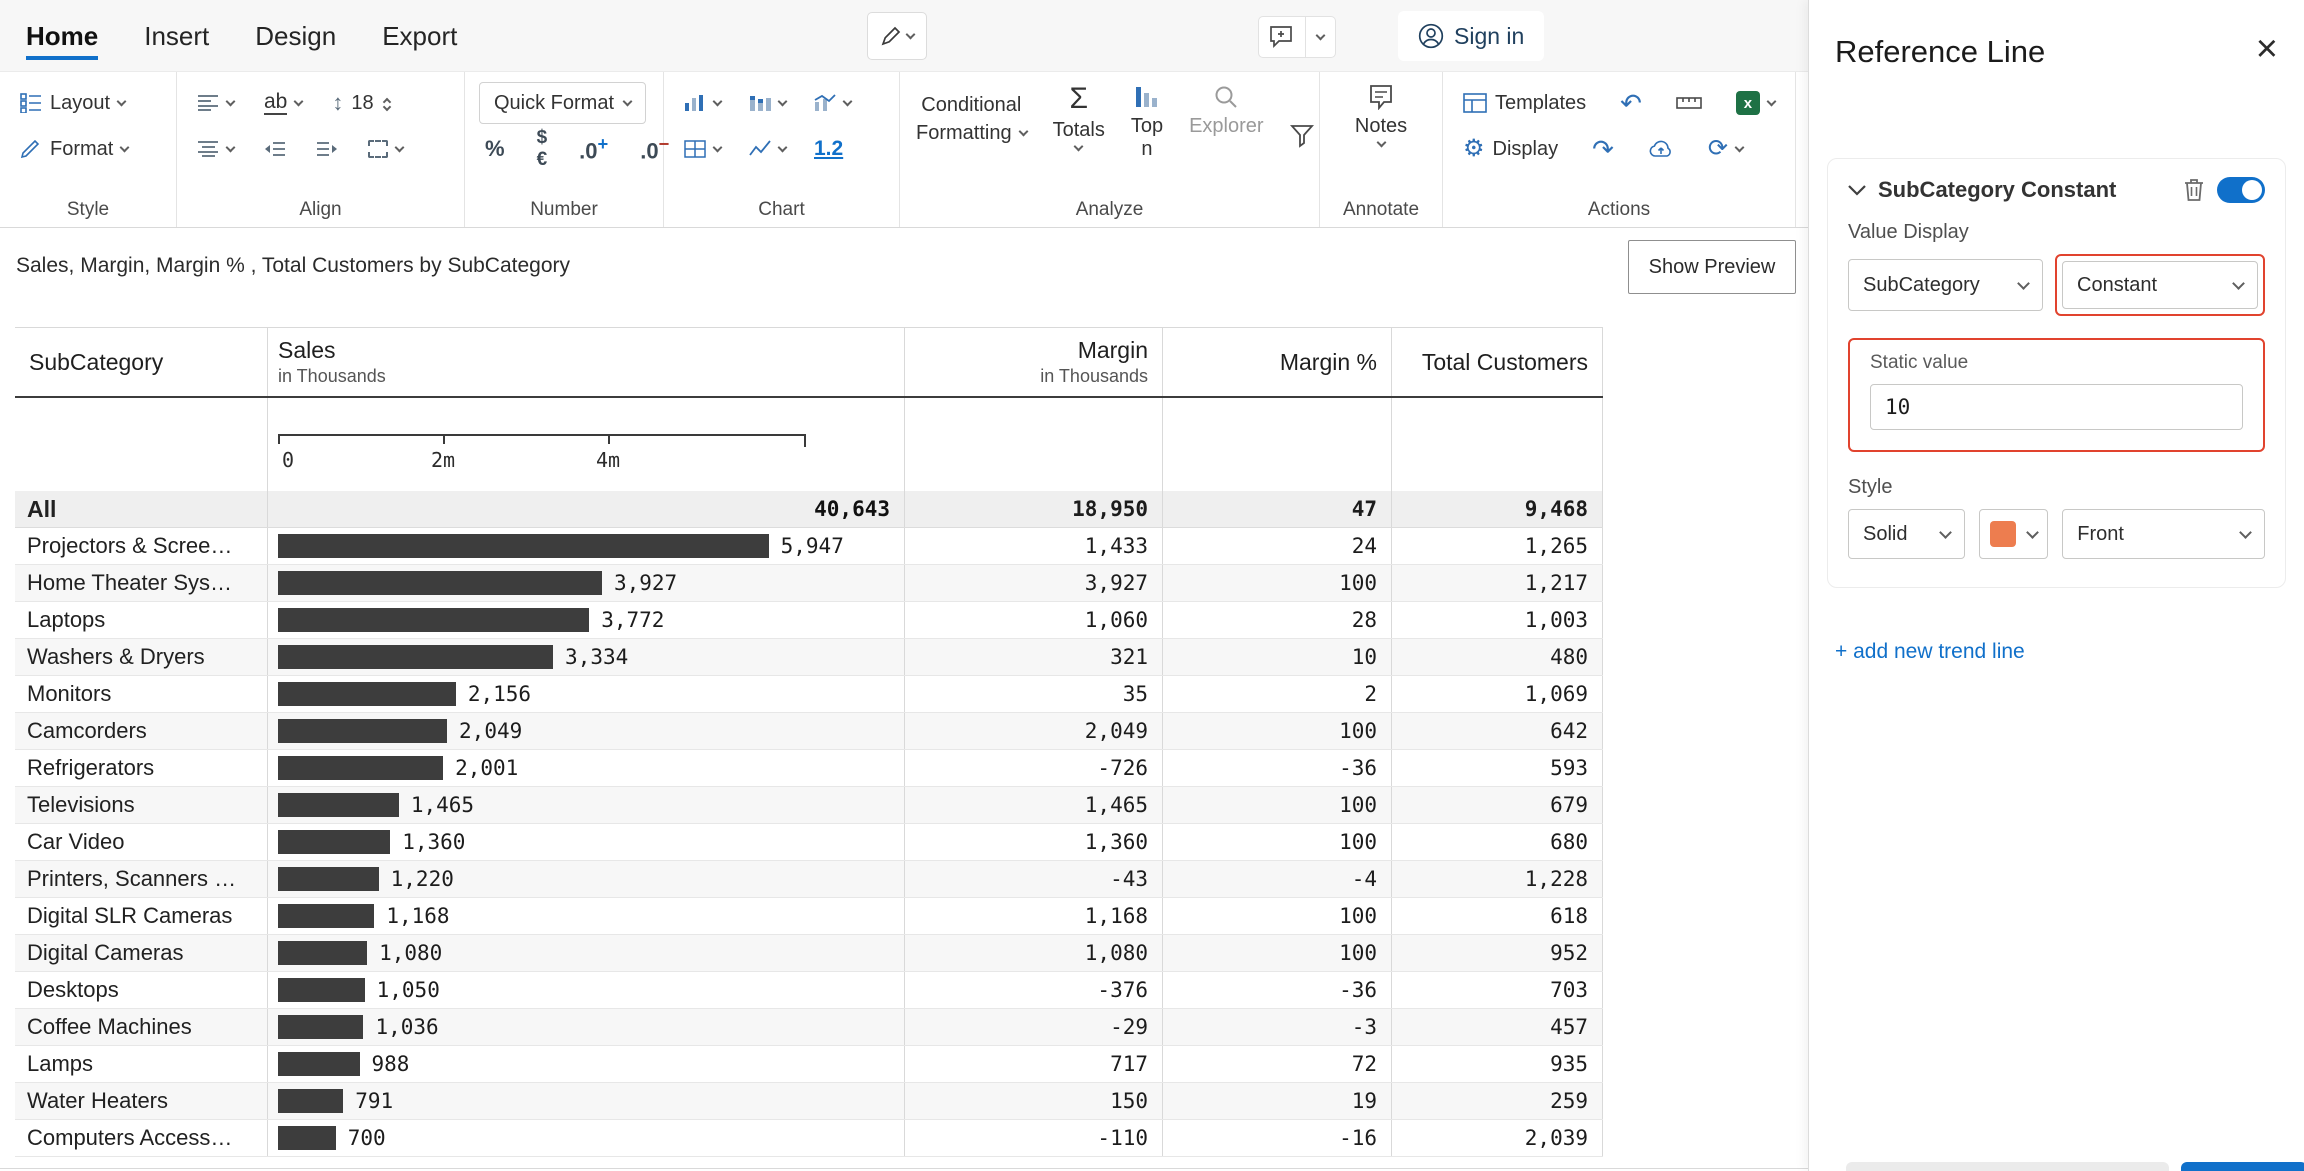  I want to click on line-color-dropdown, so click(2013, 534).